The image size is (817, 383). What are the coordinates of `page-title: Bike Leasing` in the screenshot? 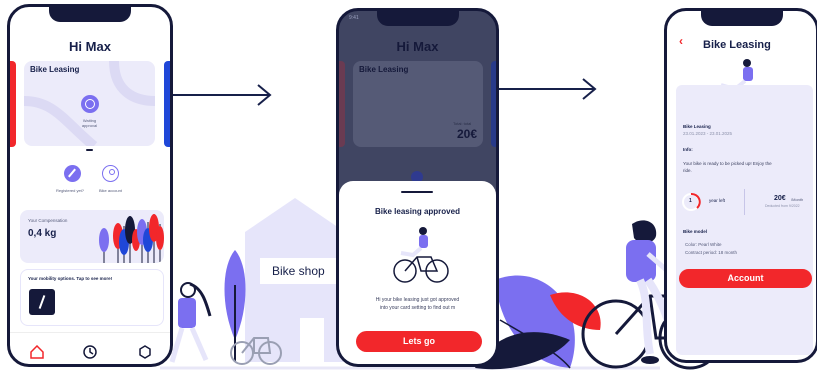 It's located at (737, 45).